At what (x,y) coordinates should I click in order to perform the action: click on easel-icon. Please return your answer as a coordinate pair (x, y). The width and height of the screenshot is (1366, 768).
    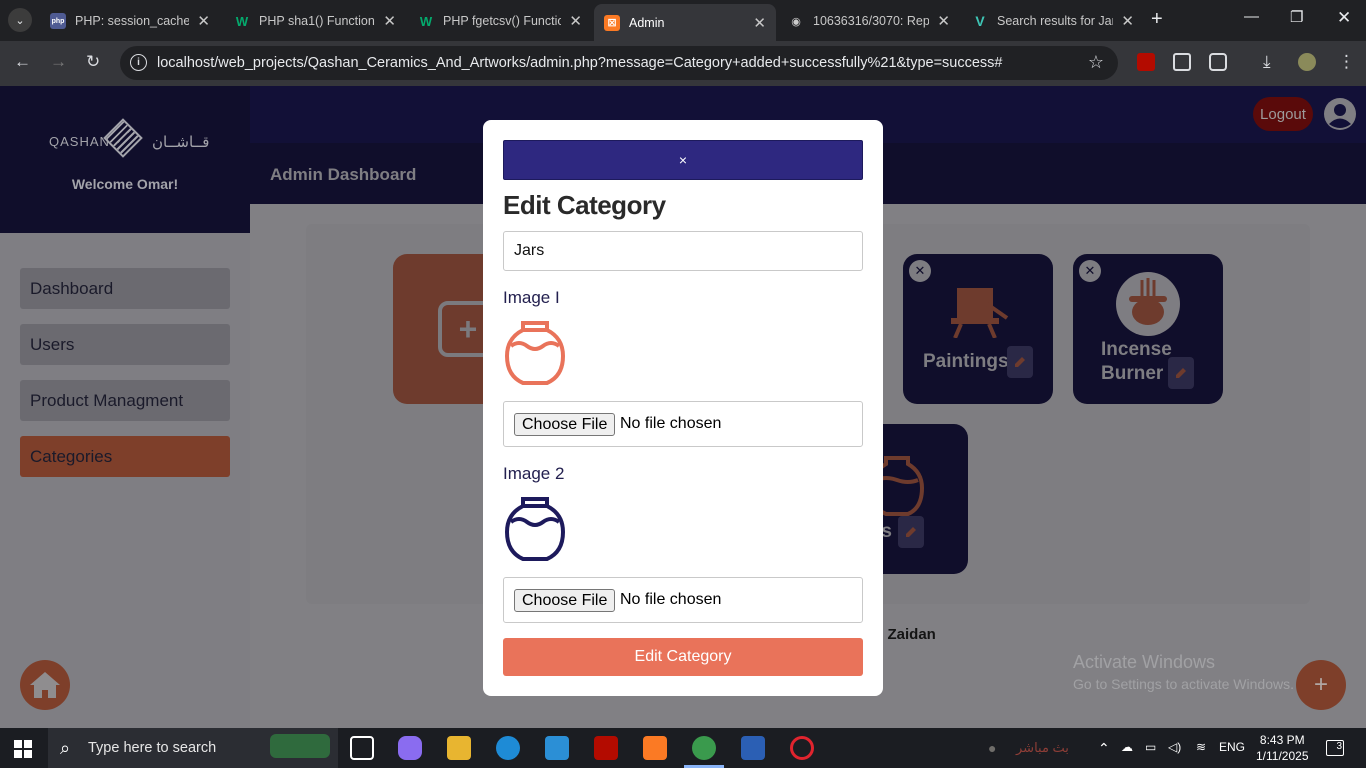
    Looking at the image, I should click on (980, 313).